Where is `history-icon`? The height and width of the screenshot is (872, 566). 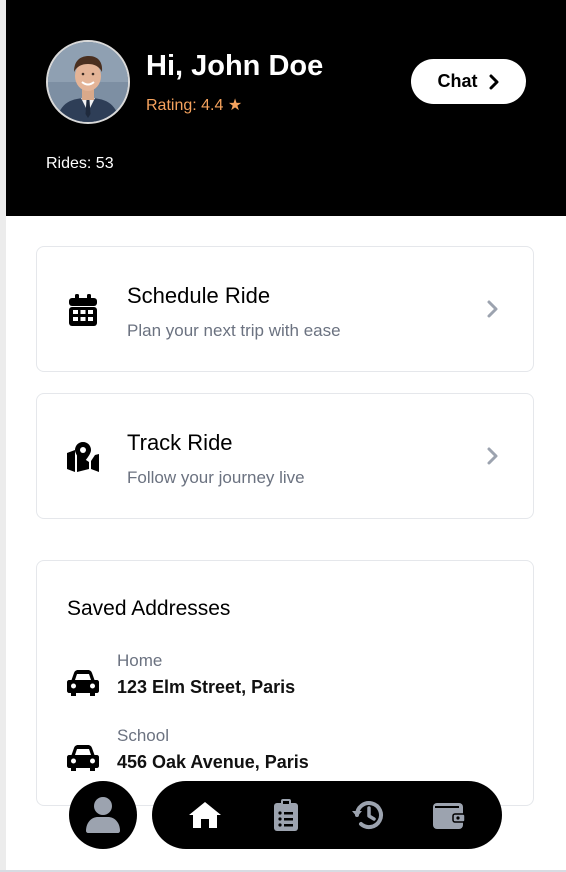 history-icon is located at coordinates (367, 815).